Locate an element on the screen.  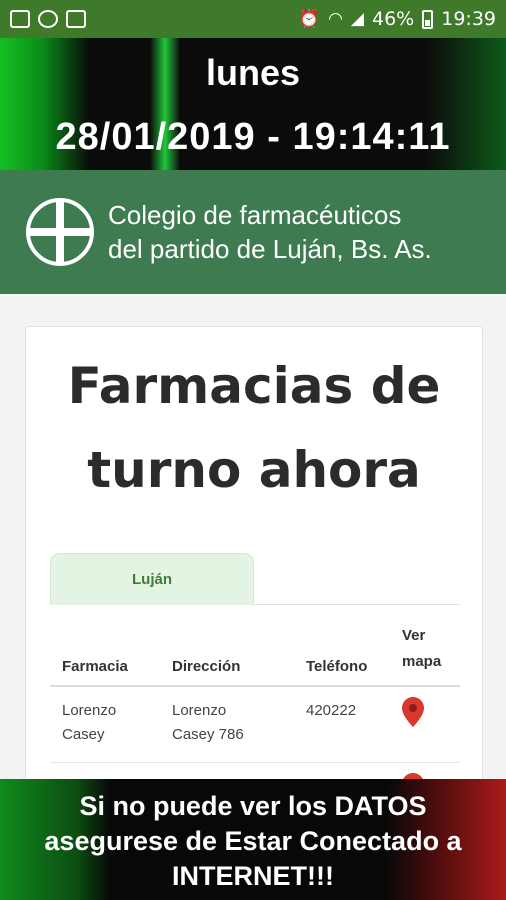
pharmacy-phone: 420222 is located at coordinates (342, 724).